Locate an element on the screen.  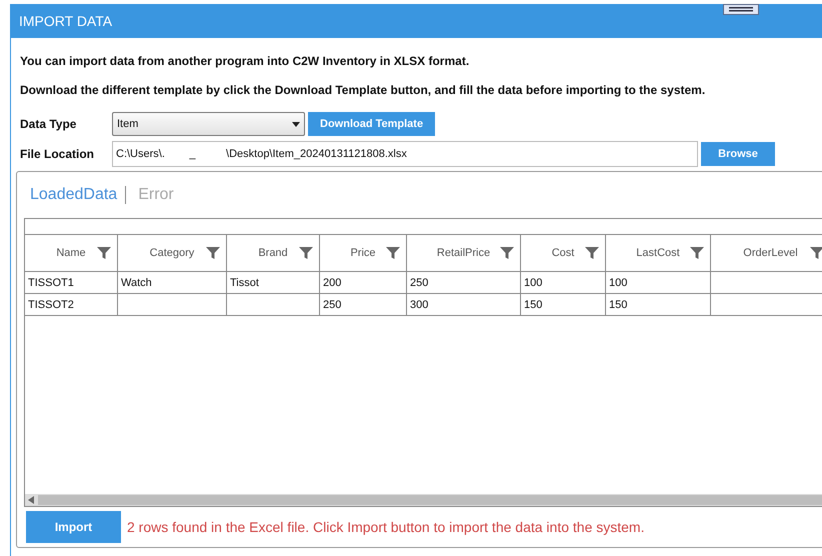
scroll-left-icon is located at coordinates (31, 500).